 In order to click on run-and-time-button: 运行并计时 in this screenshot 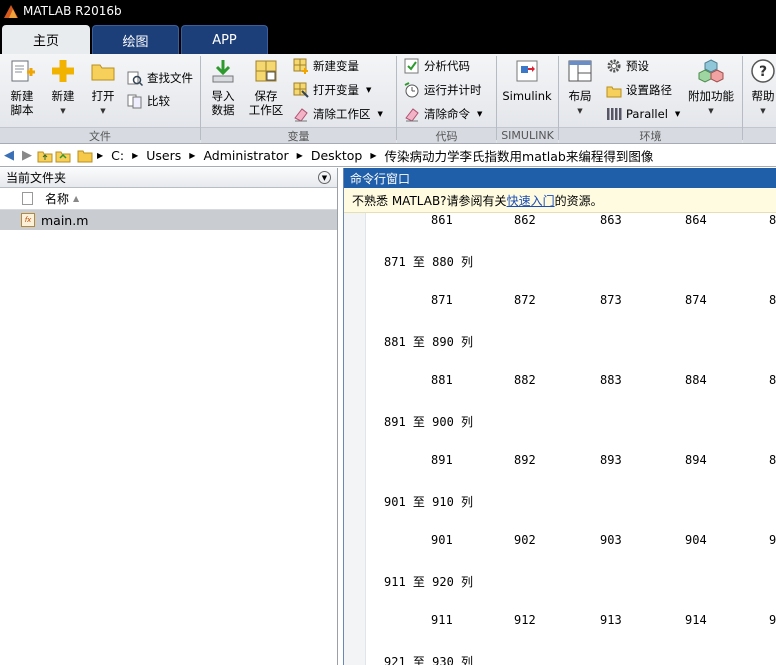, I will do `click(443, 90)`.